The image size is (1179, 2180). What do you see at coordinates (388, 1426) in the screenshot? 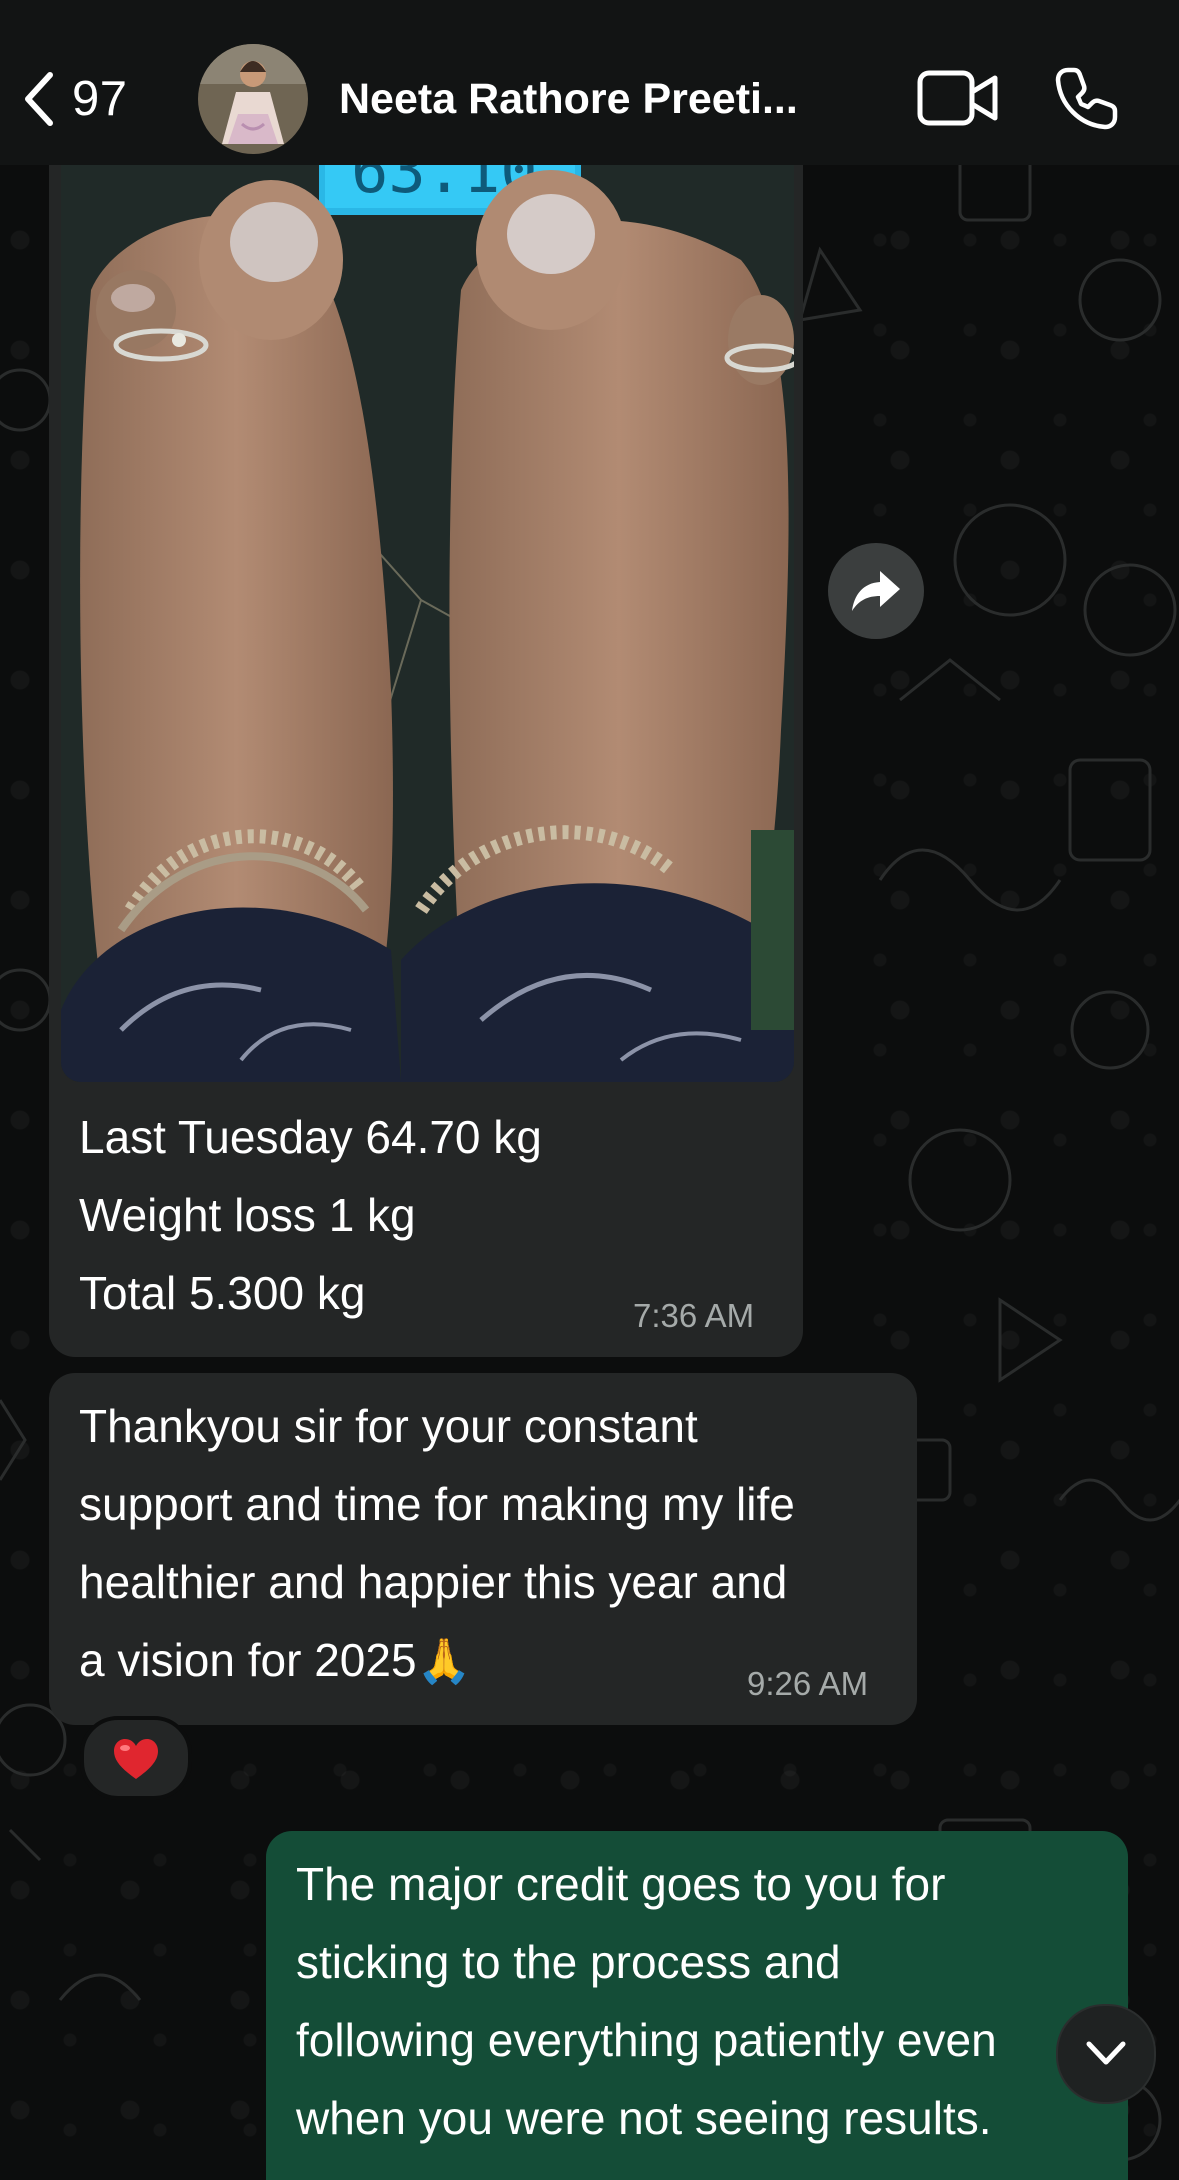
I see `message-line: Thankyou sir for your constant` at bounding box center [388, 1426].